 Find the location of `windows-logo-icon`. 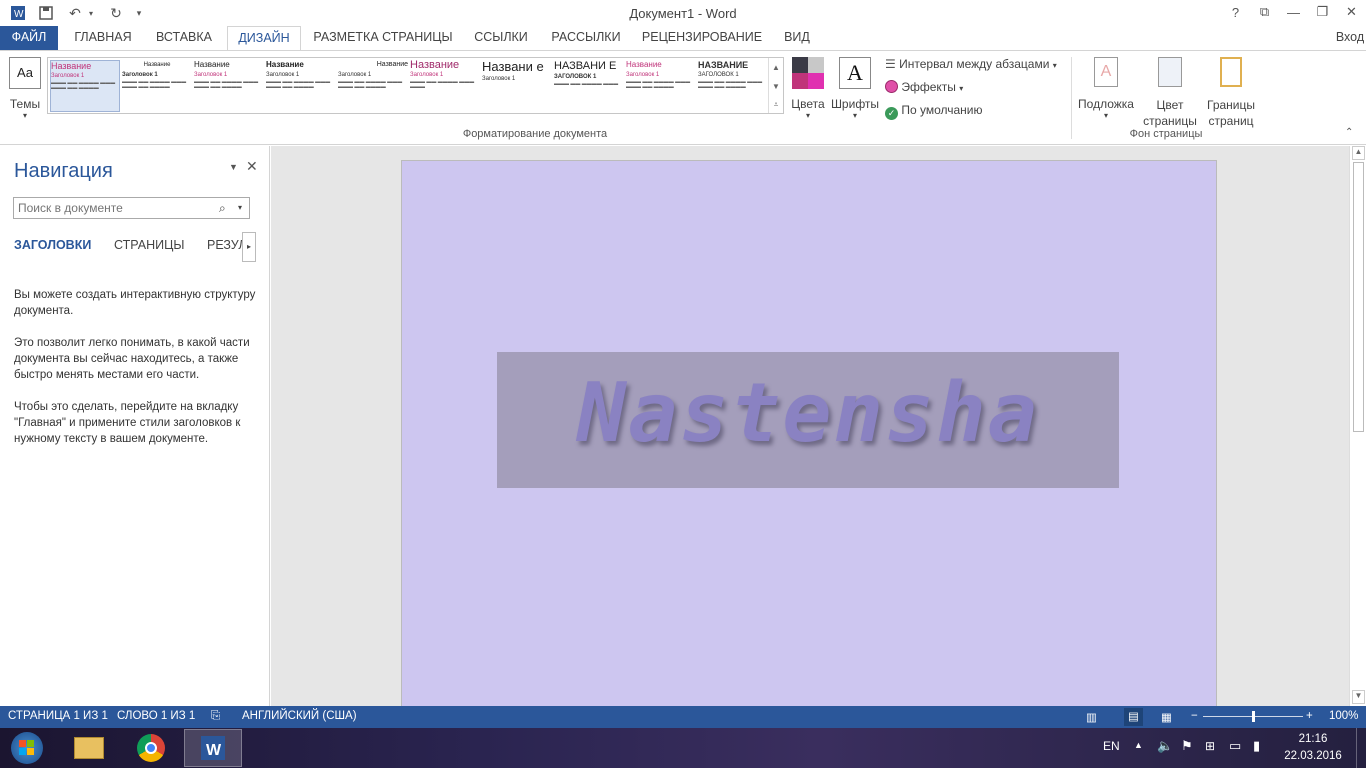

windows-logo-icon is located at coordinates (27, 748).